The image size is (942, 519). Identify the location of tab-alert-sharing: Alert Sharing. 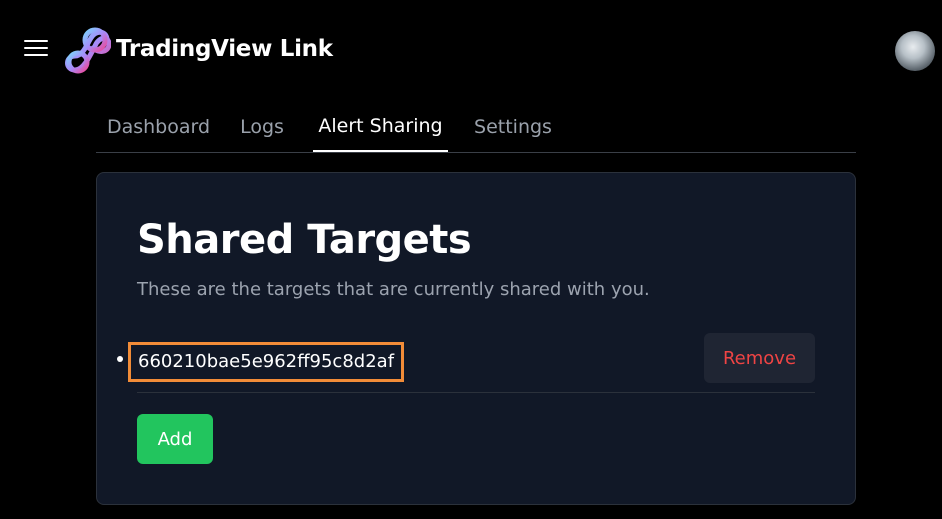
(380, 128).